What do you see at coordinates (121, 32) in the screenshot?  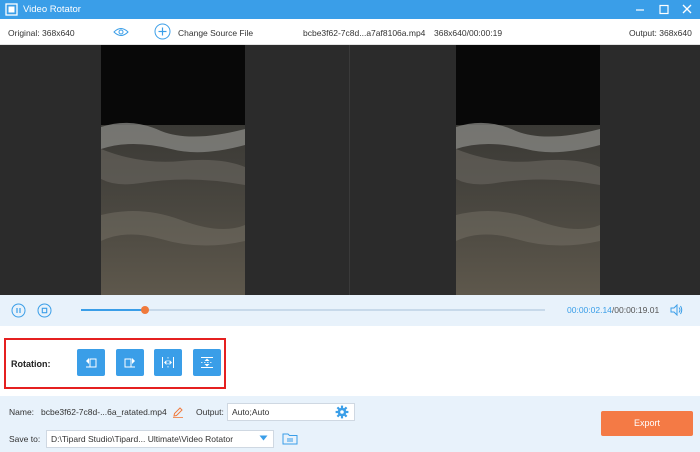 I see `eye-icon` at bounding box center [121, 32].